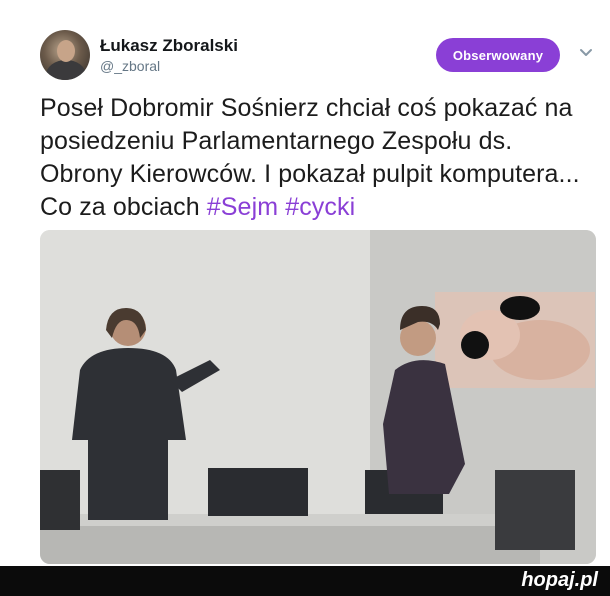  Describe the element at coordinates (498, 55) in the screenshot. I see `follow-button: Obserwowany` at that location.